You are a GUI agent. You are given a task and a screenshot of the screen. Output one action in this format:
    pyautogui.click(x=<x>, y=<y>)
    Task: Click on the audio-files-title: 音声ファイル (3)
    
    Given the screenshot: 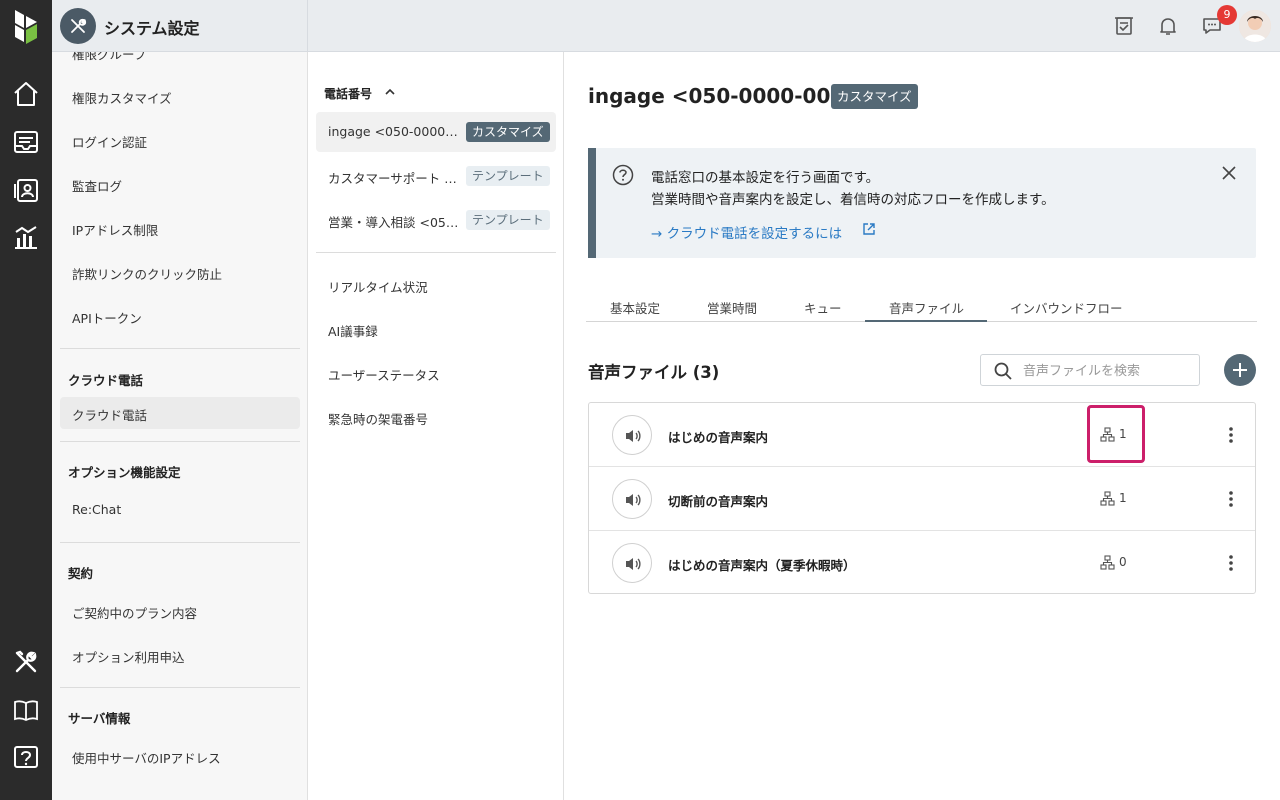 What is the action you would take?
    pyautogui.click(x=654, y=372)
    